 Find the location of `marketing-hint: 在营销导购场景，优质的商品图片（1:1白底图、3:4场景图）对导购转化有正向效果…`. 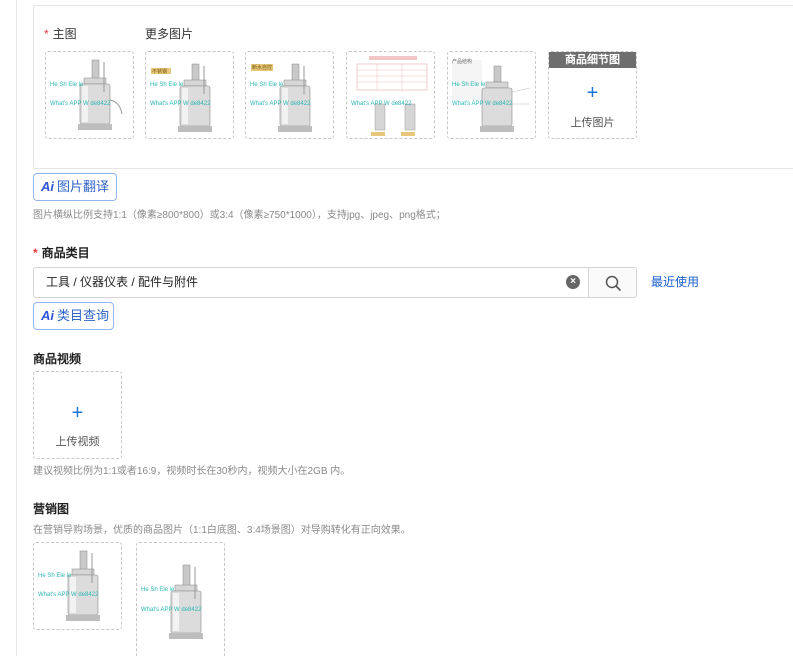

marketing-hint: 在营销导购场景，优质的商品图片（1:1白底图、3:4场景图）对导购转化有正向效果… is located at coordinates (222, 530).